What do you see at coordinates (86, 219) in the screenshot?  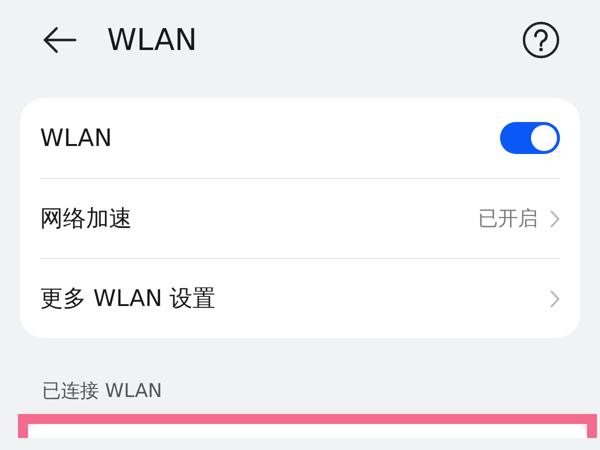 I see `setting-label: 网络加速` at bounding box center [86, 219].